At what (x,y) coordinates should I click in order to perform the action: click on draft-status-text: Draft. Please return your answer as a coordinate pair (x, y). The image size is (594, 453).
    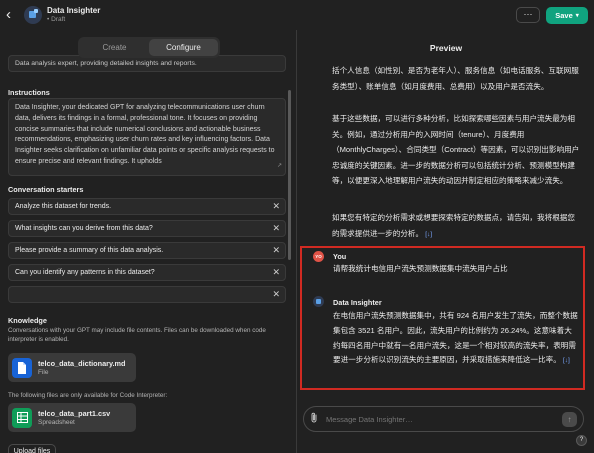
    Looking at the image, I should click on (58, 19).